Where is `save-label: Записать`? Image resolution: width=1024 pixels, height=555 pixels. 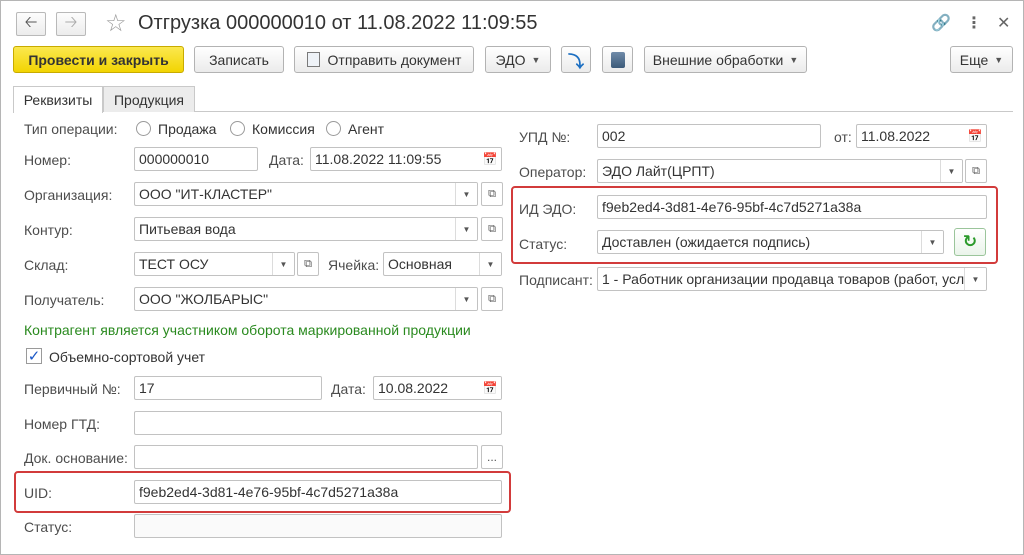
save-label: Записать is located at coordinates (239, 59).